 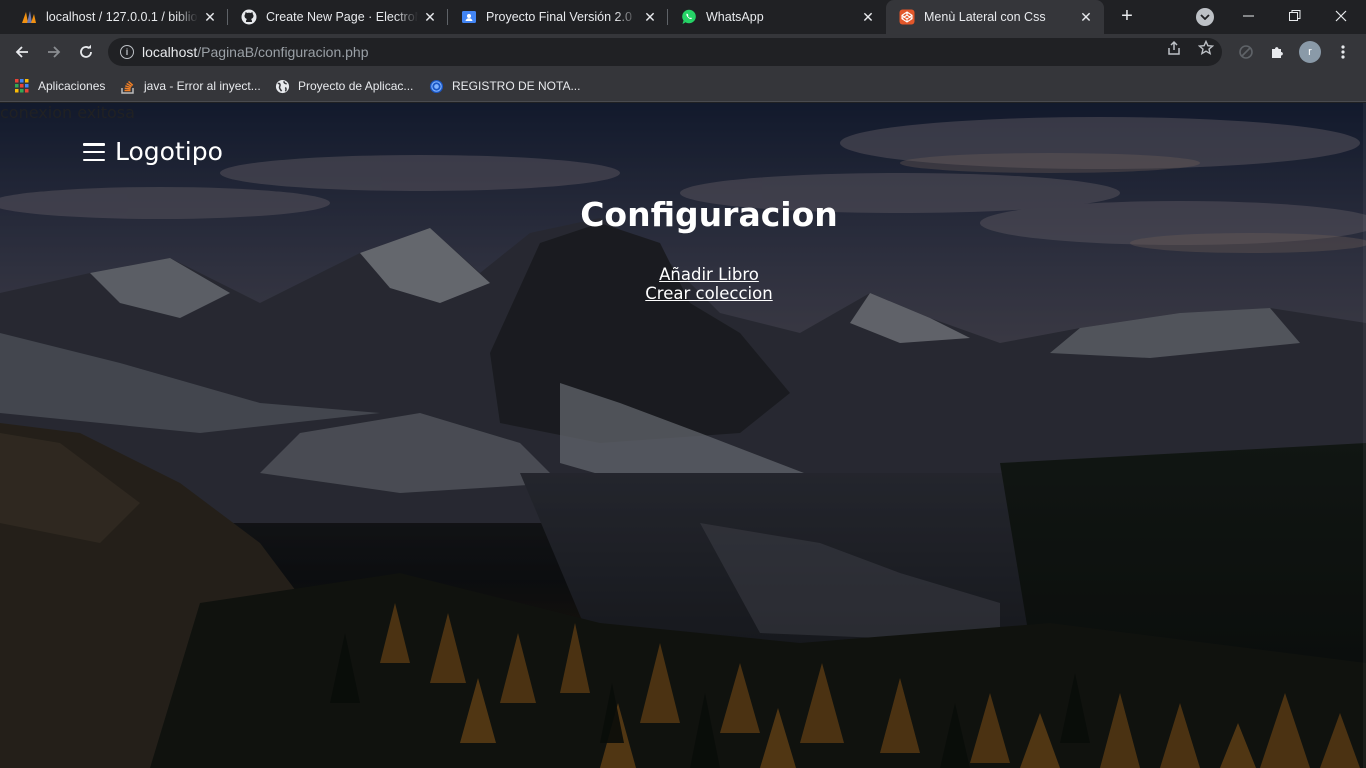 I want to click on profile-avatar: r, so click(x=1310, y=52).